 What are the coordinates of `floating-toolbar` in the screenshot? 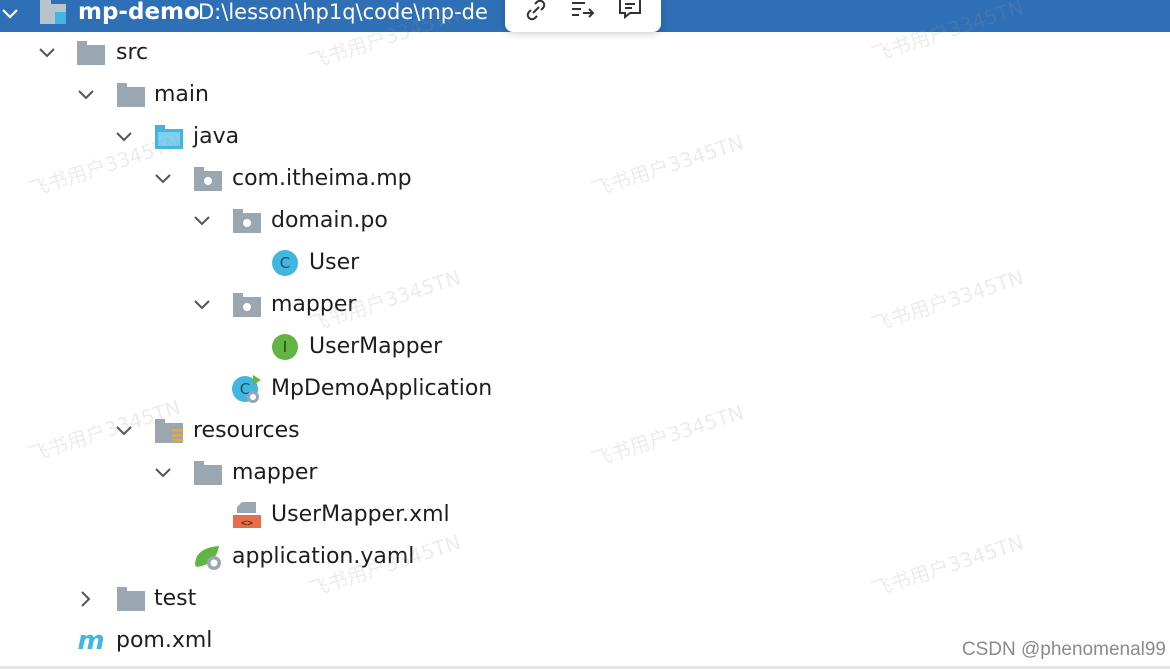 It's located at (583, 16).